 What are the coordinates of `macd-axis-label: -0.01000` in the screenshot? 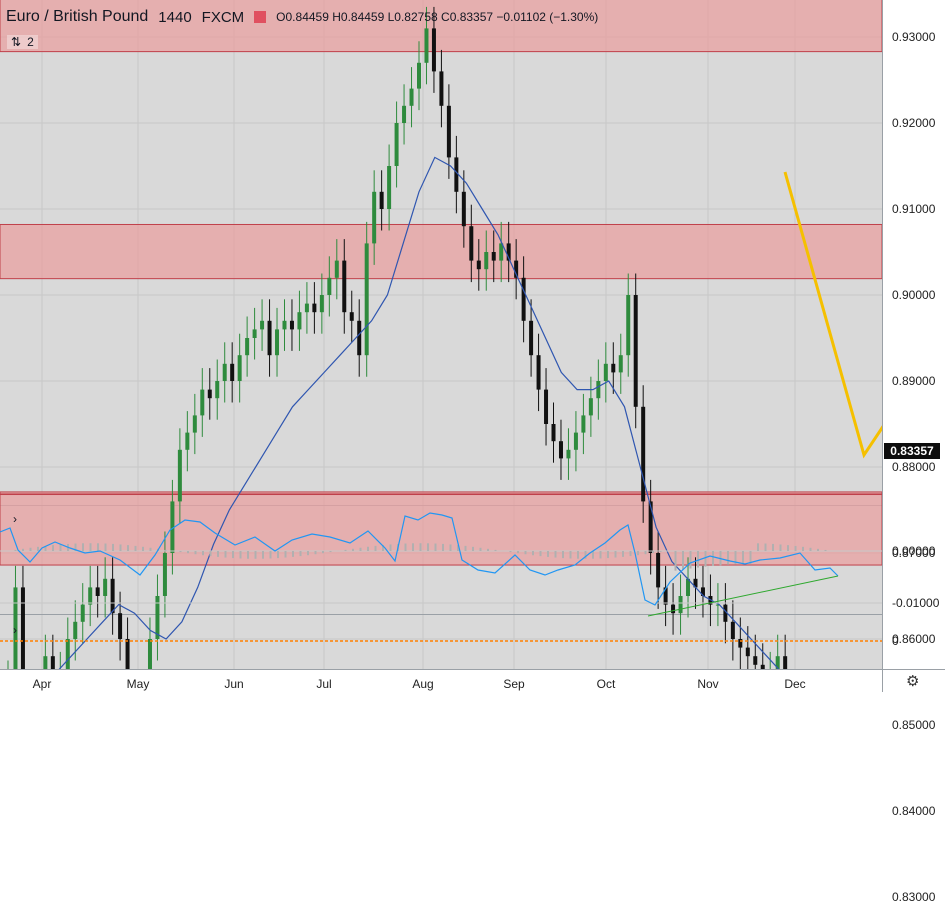 It's located at (916, 603).